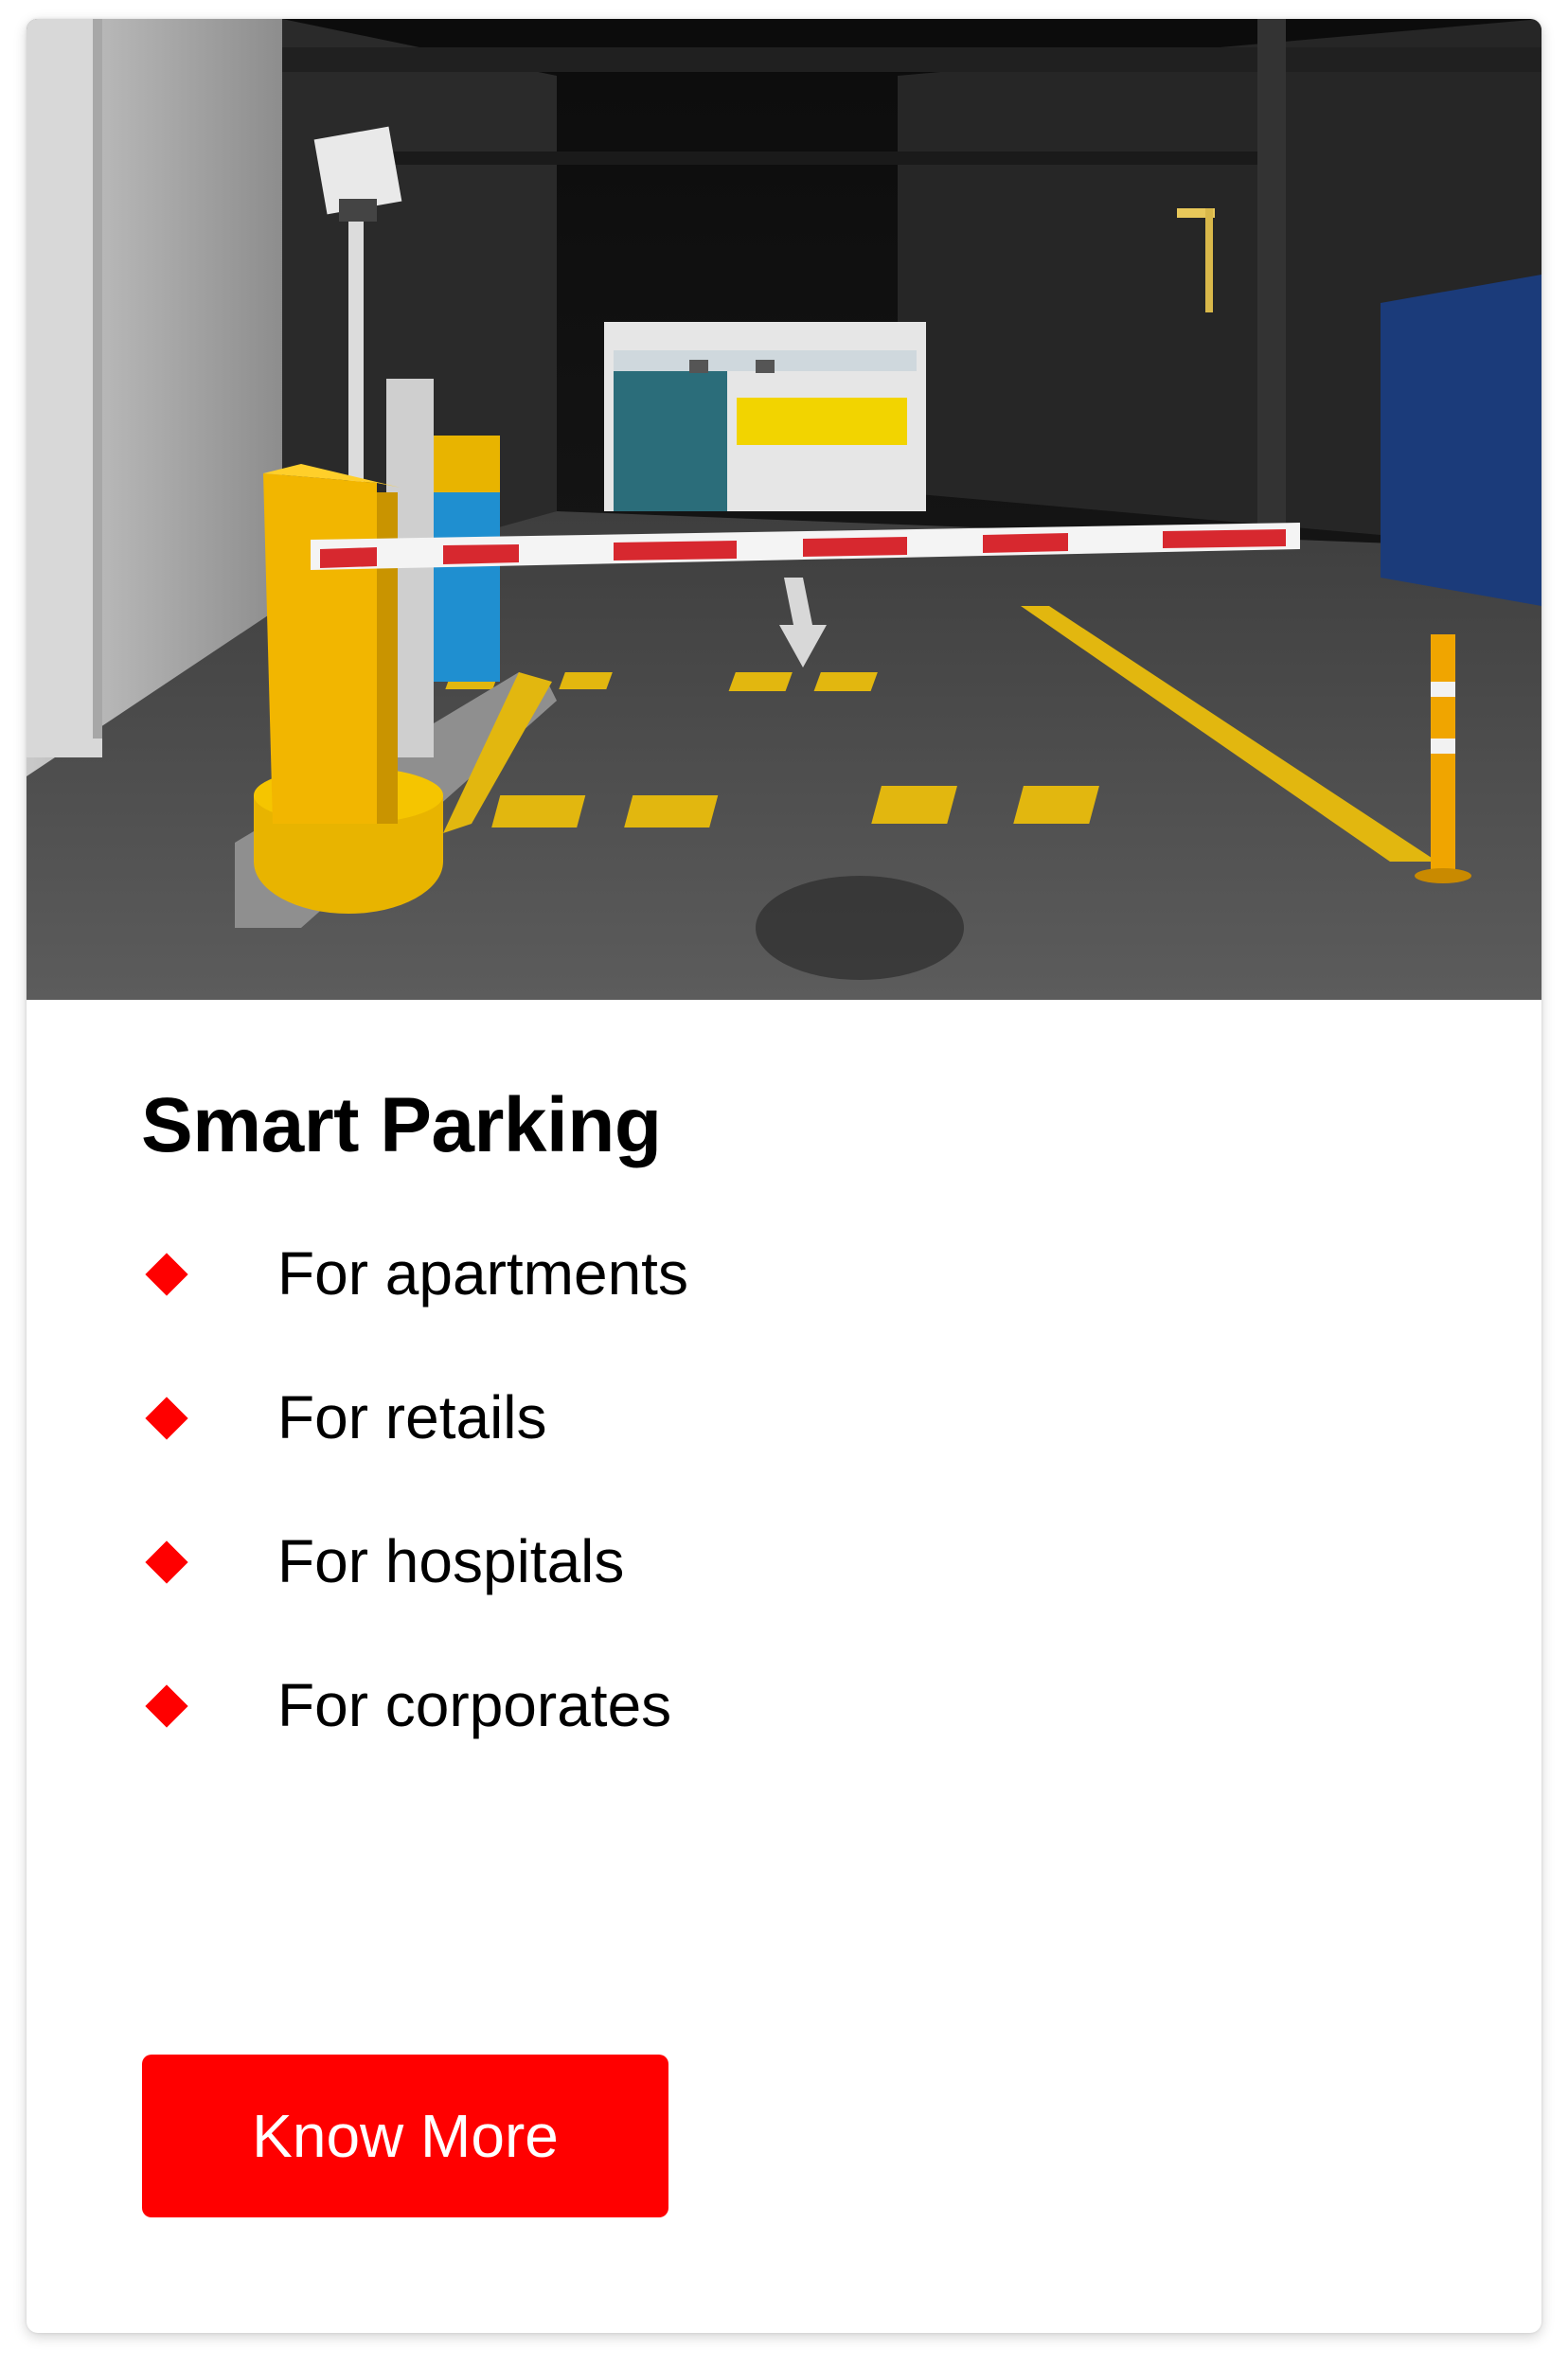  Describe the element at coordinates (405, 2136) in the screenshot. I see `know-more-button: Know More` at that location.